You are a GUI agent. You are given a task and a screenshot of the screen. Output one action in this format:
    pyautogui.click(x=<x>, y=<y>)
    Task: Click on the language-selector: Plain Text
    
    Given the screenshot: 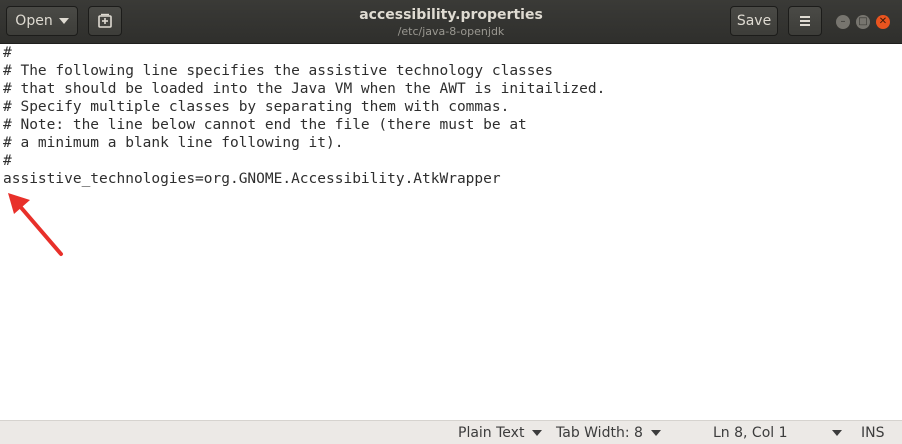 What is the action you would take?
    pyautogui.click(x=500, y=433)
    